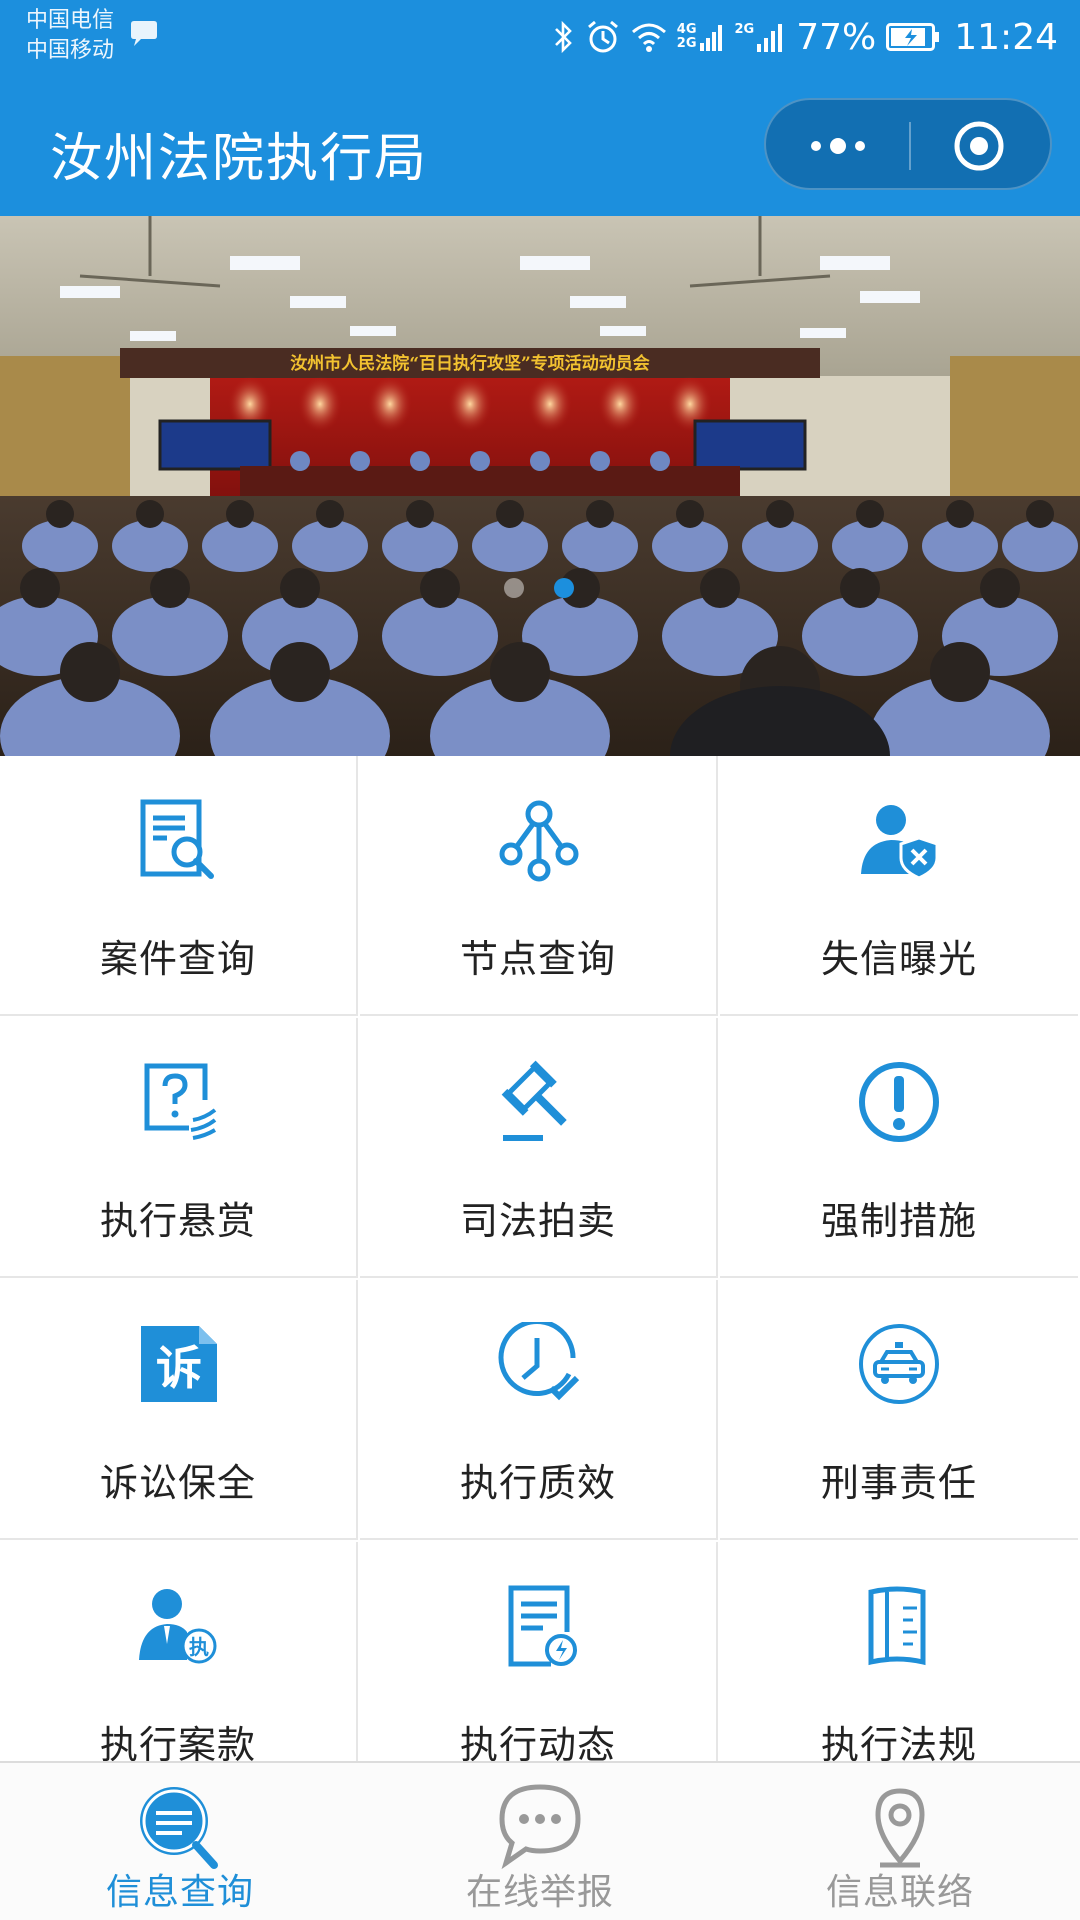 The image size is (1080, 1920). What do you see at coordinates (537, 959) in the screenshot?
I see `menu-item-label: 节点查询` at bounding box center [537, 959].